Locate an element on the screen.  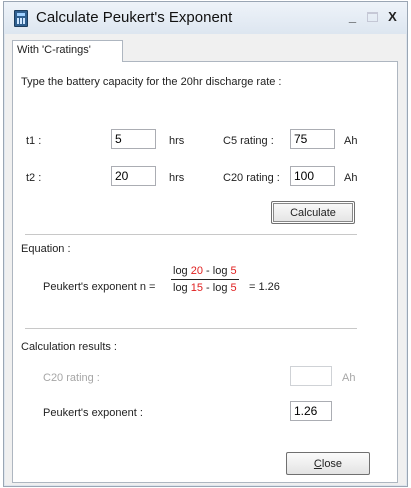
equation-denominator: log 15 - log 5 is located at coordinates (205, 288).